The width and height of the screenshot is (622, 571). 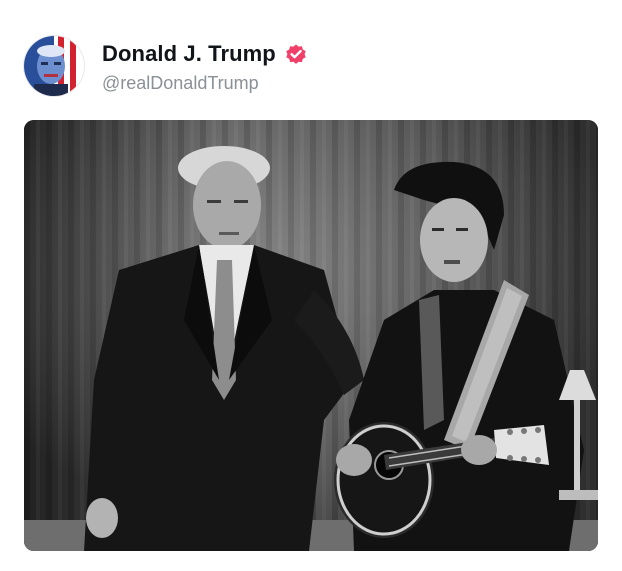 I want to click on author-avatar, so click(x=54, y=66).